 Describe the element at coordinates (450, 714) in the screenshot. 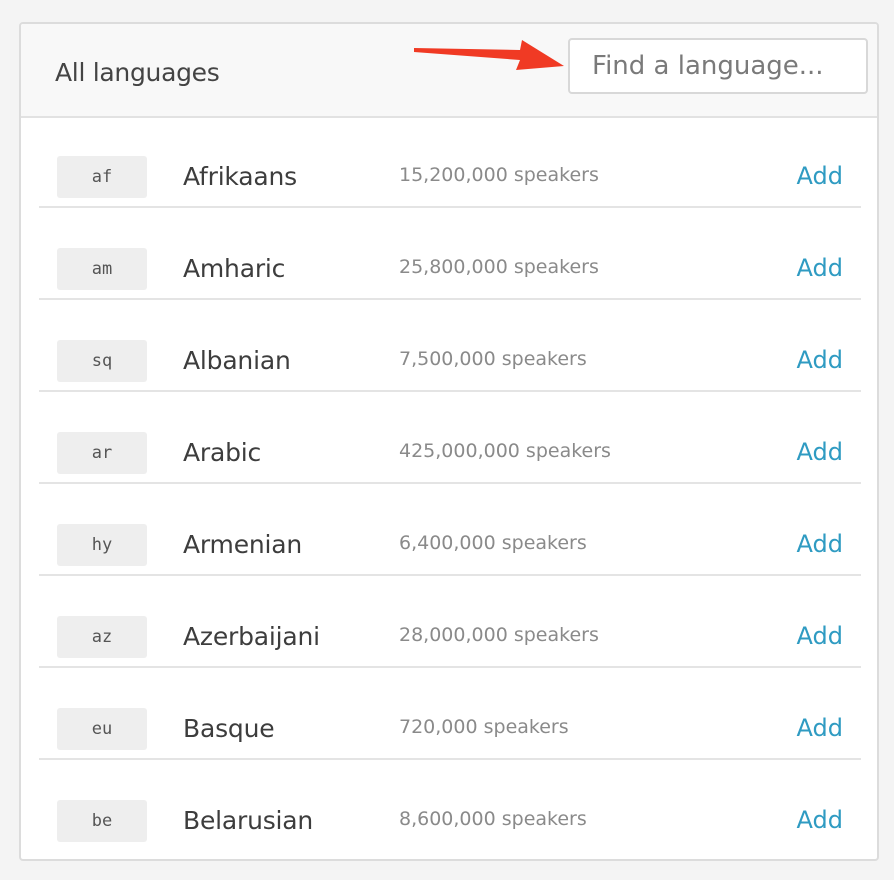

I see `language-row: eu Basque 720,000 speakers Add` at that location.